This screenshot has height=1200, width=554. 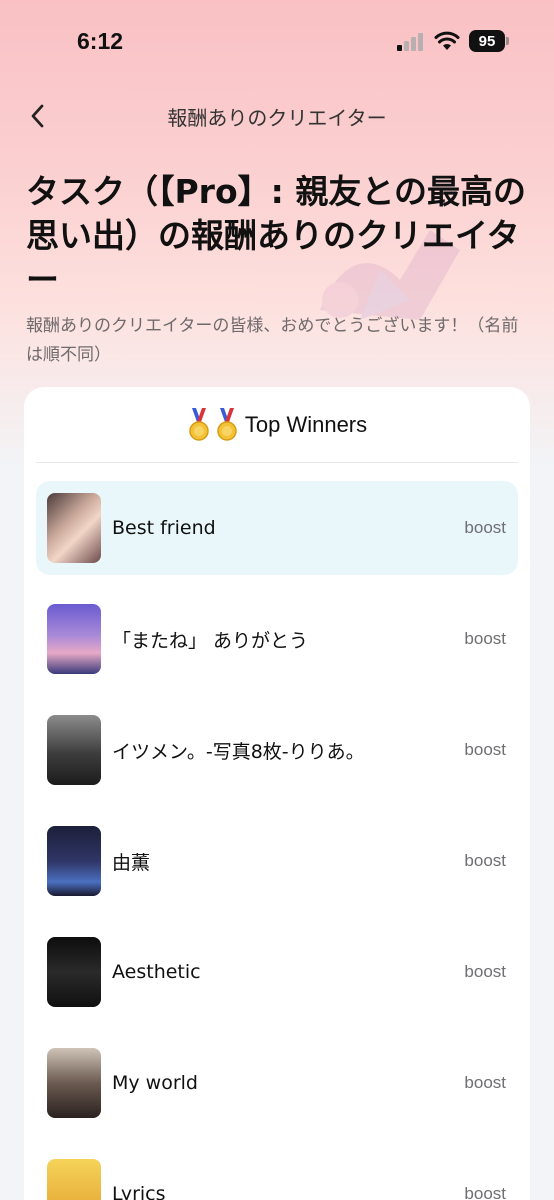 I want to click on winner-row: 由薫 boost, so click(x=277, y=861).